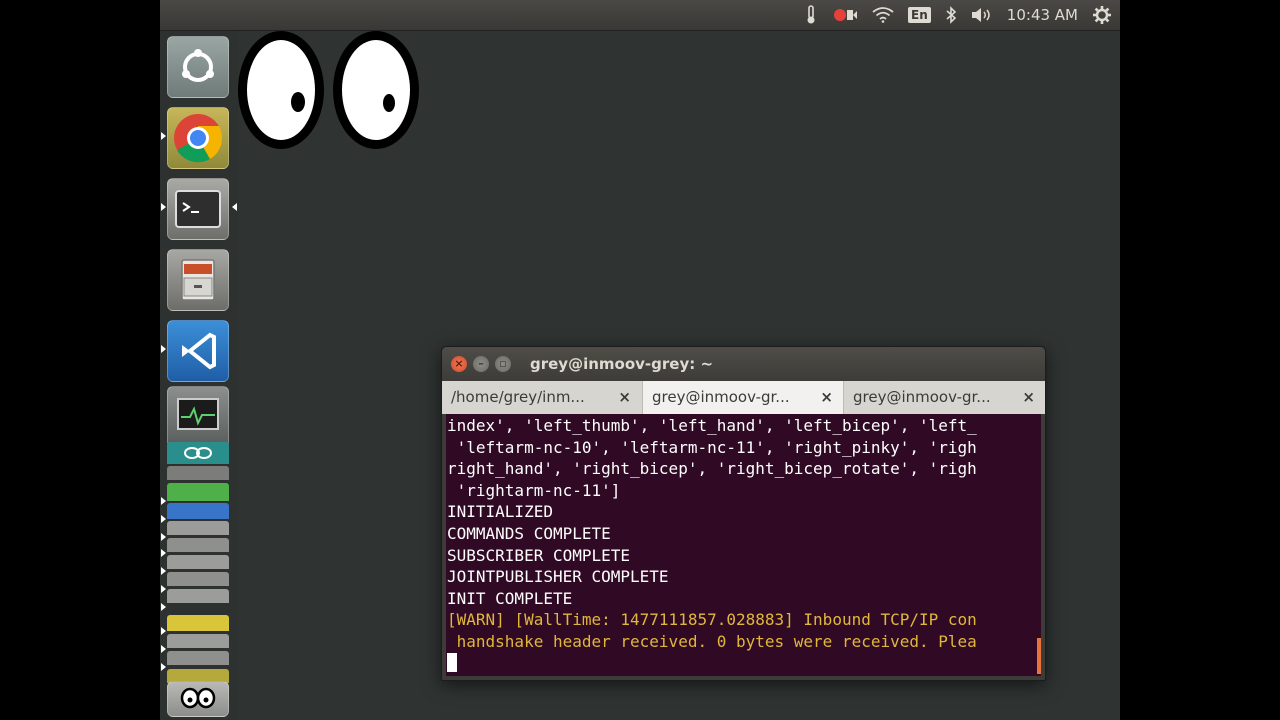 Image resolution: width=1280 pixels, height=720 pixels. I want to click on terminal-icon, so click(198, 209).